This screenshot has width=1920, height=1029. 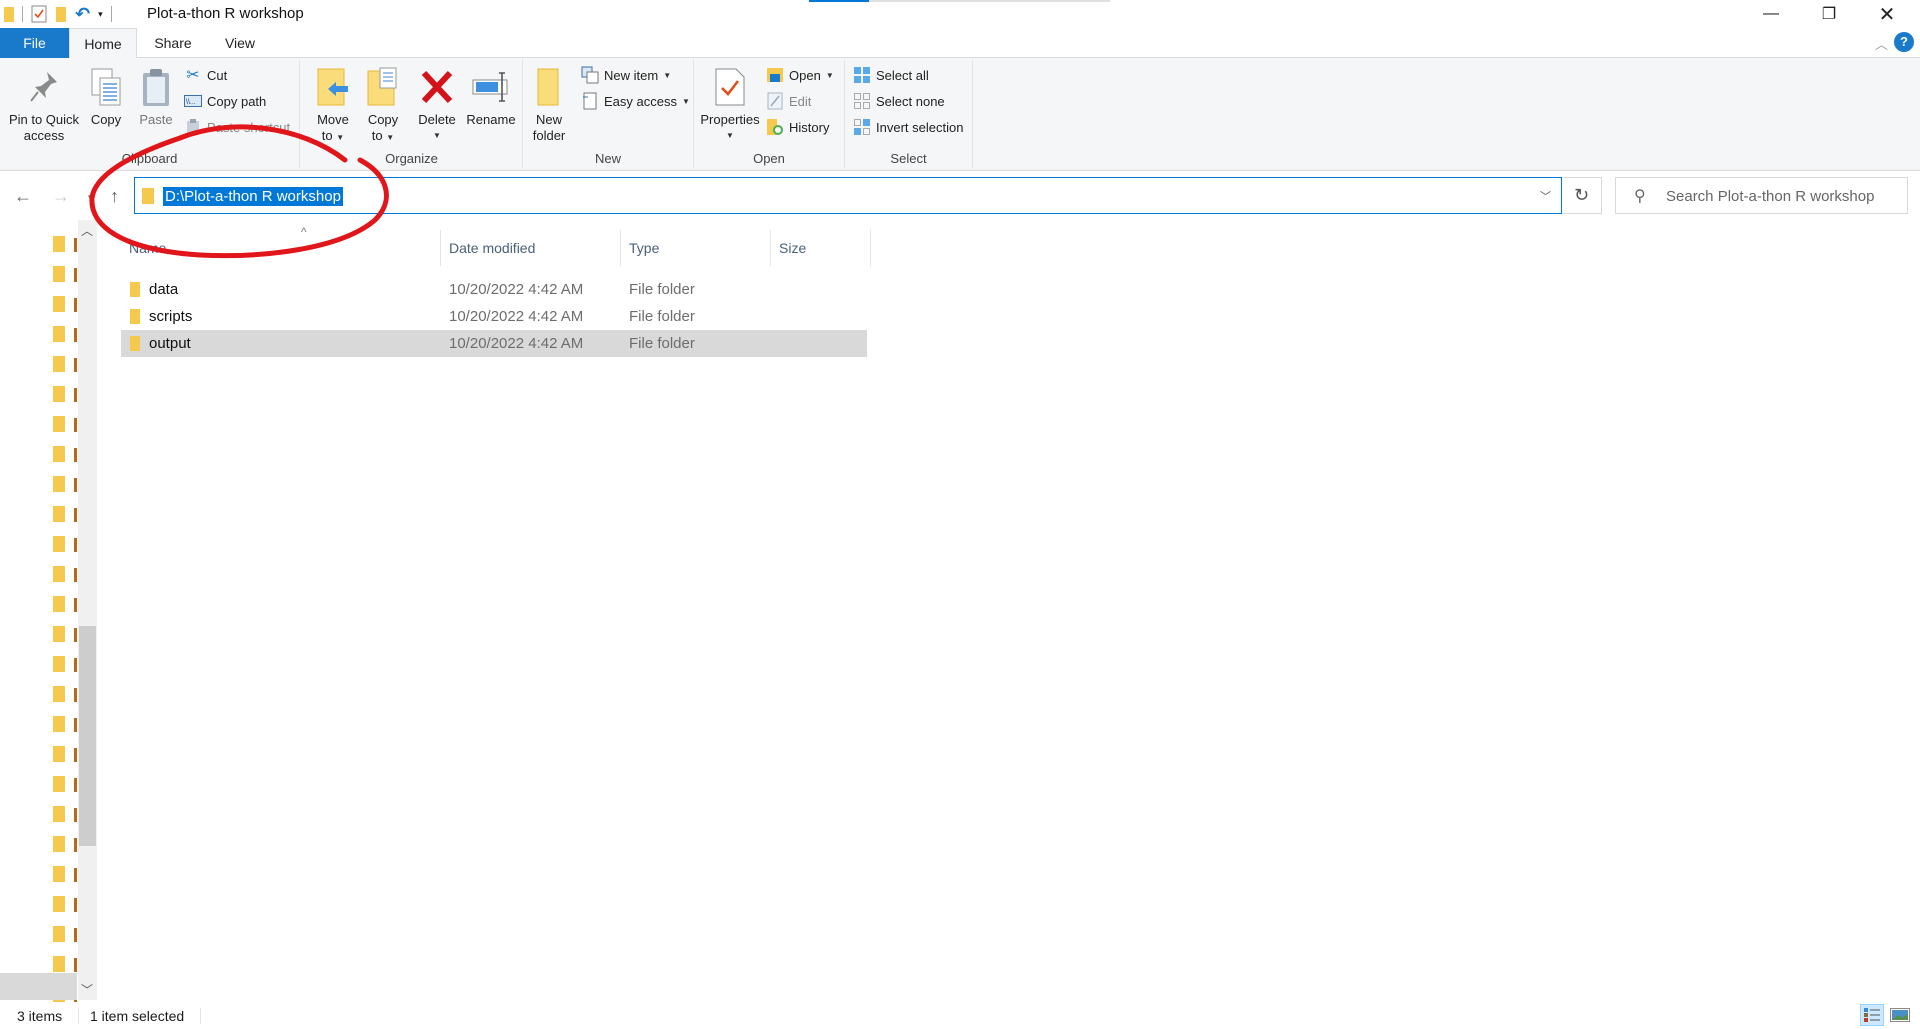 I want to click on file-row: scripts 10/20/2022 4:42 AM File folder, so click(x=494, y=316).